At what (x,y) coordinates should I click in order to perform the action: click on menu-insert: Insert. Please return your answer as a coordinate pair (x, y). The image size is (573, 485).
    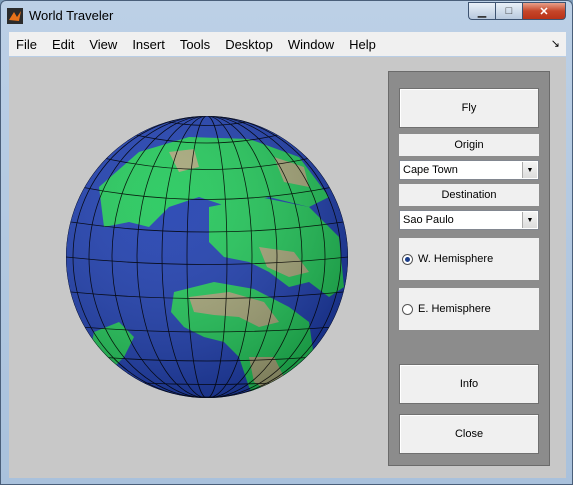
    Looking at the image, I should click on (149, 44).